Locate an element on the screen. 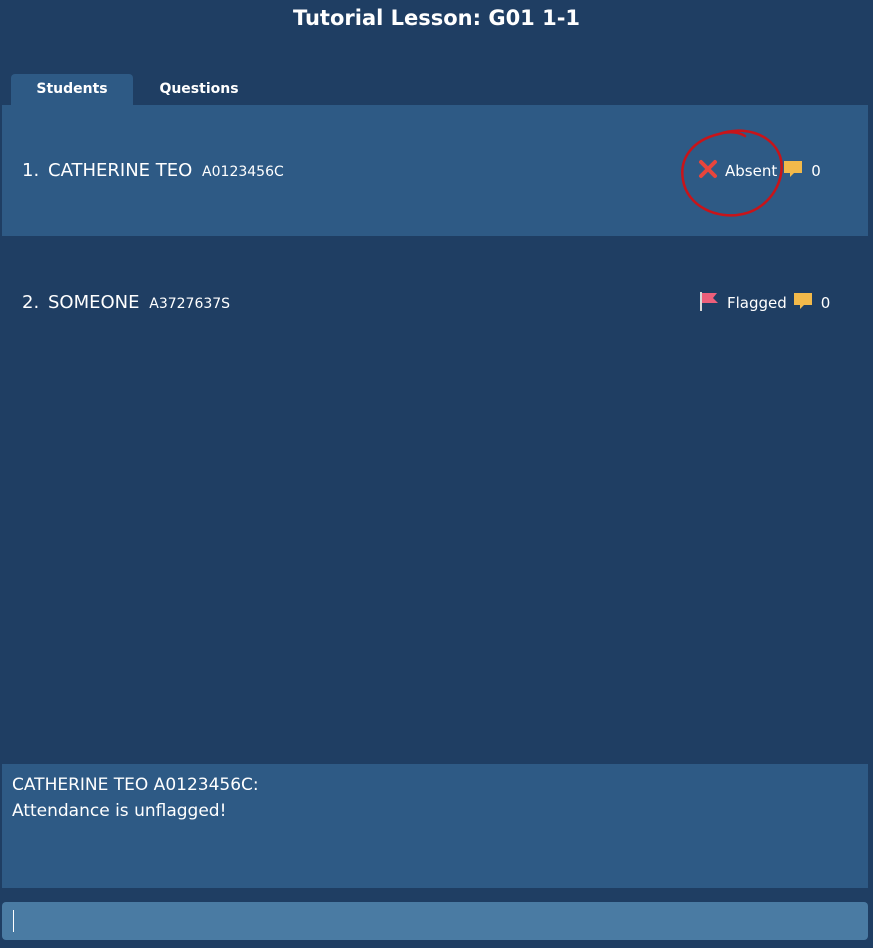  student-name-group: CATHERINE TEO A0123456C is located at coordinates (166, 170).